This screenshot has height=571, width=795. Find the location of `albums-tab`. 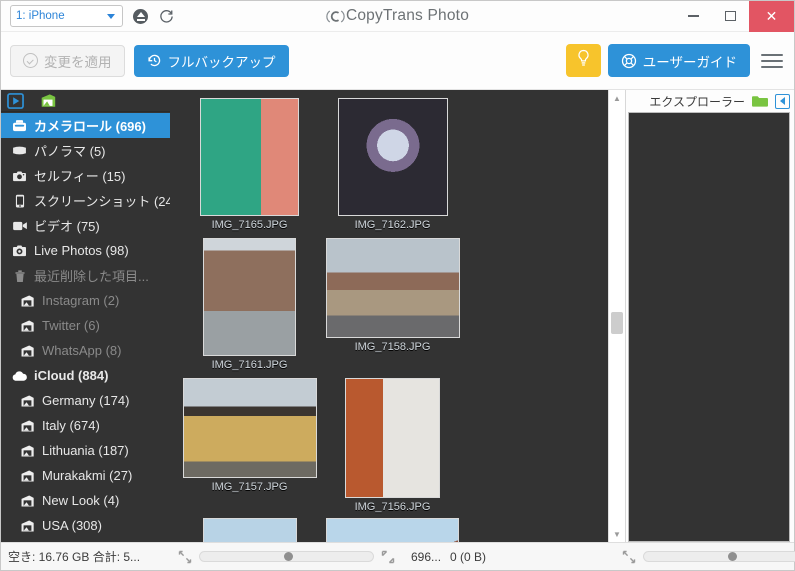

albums-tab is located at coordinates (48, 101).